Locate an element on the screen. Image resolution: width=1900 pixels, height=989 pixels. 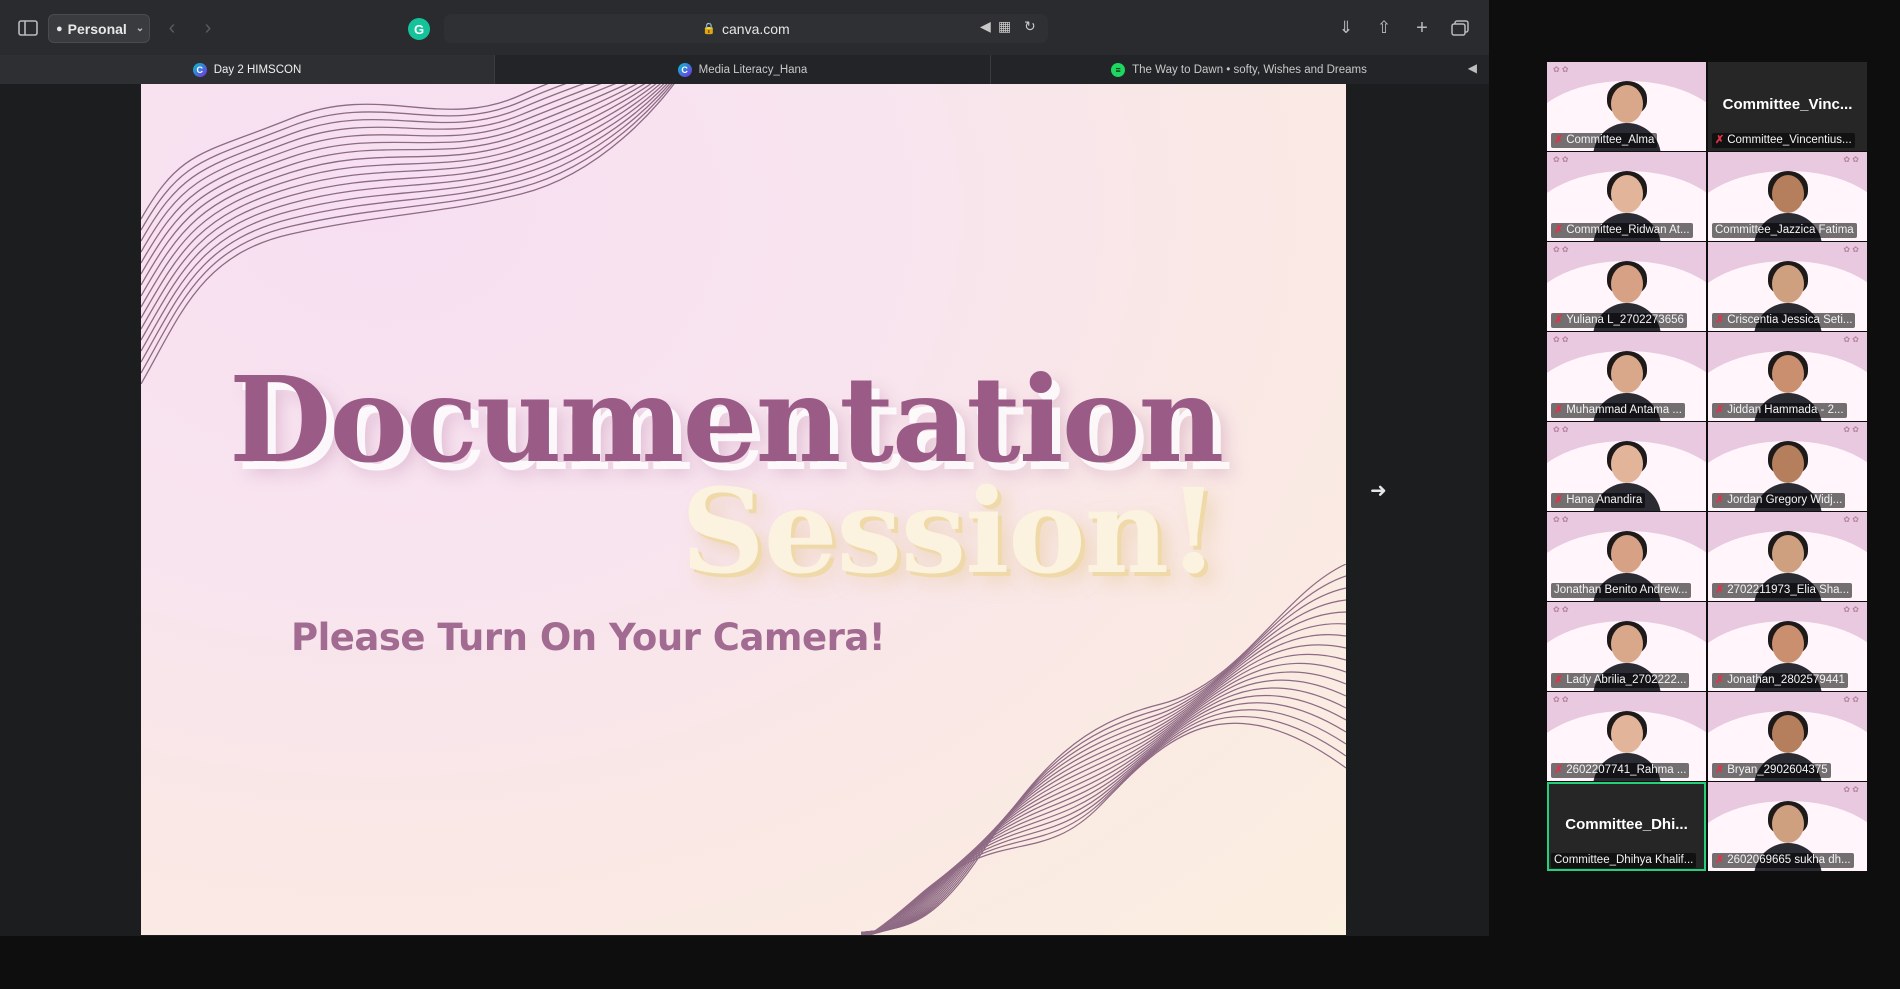
translate-icon: ▦ is located at coordinates (1004, 26).